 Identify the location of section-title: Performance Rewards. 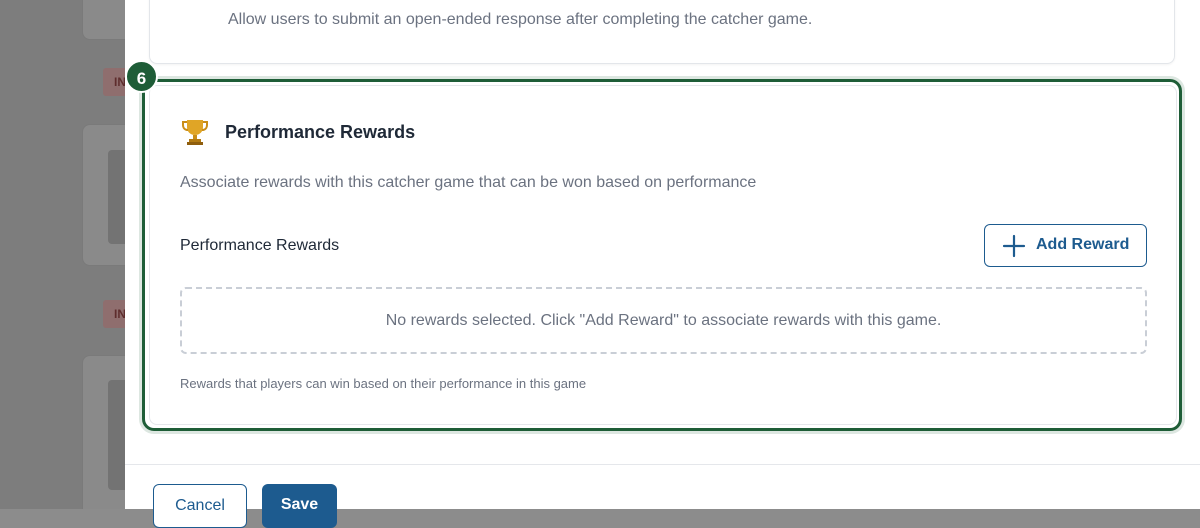
(320, 132).